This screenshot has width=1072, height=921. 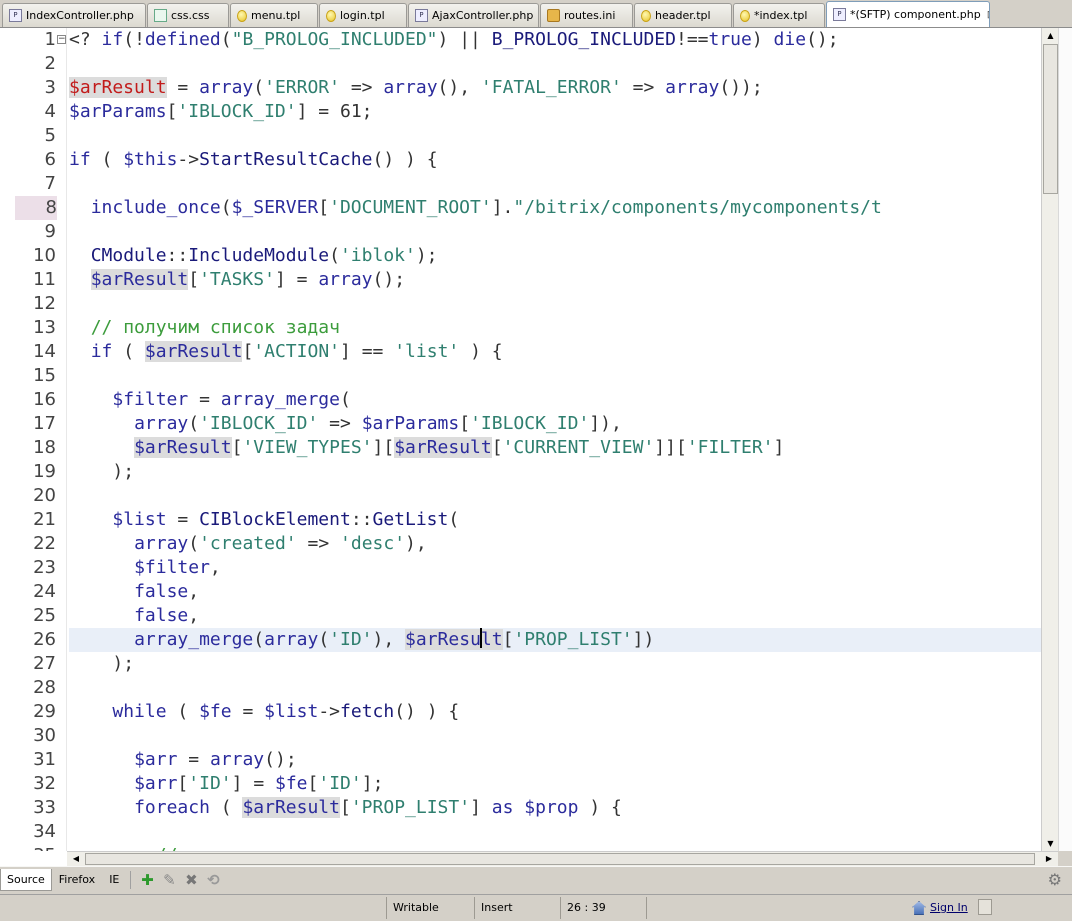 What do you see at coordinates (839, 14) in the screenshot?
I see `php-file-icon: P` at bounding box center [839, 14].